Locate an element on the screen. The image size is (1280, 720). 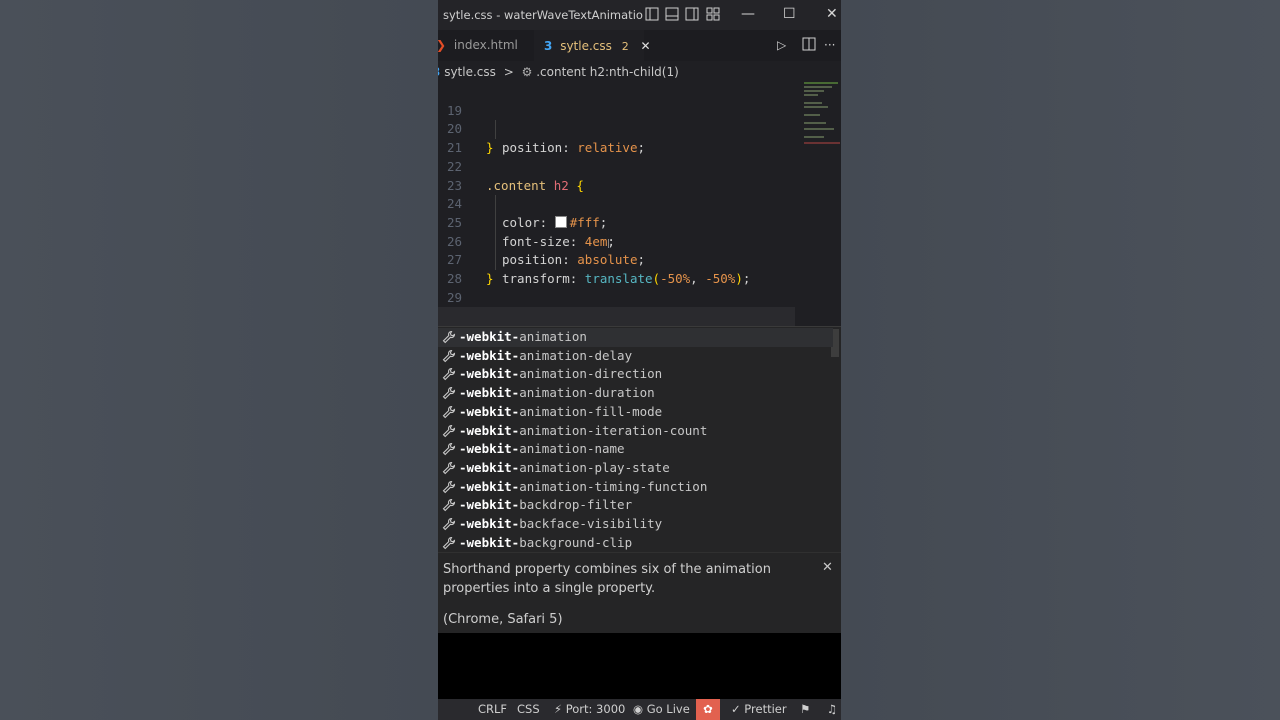
feedback-icon: ⚑ is located at coordinates (805, 709).